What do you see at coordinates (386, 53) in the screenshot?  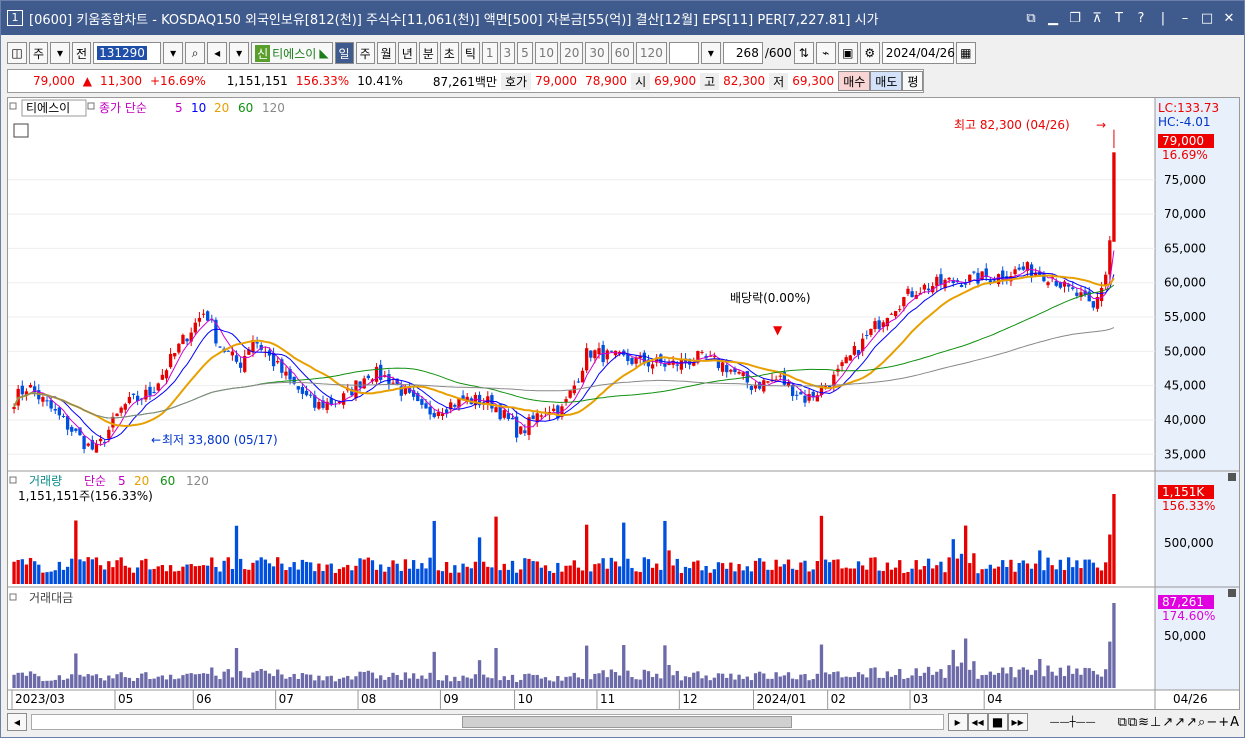 I see `tab-month: 월` at bounding box center [386, 53].